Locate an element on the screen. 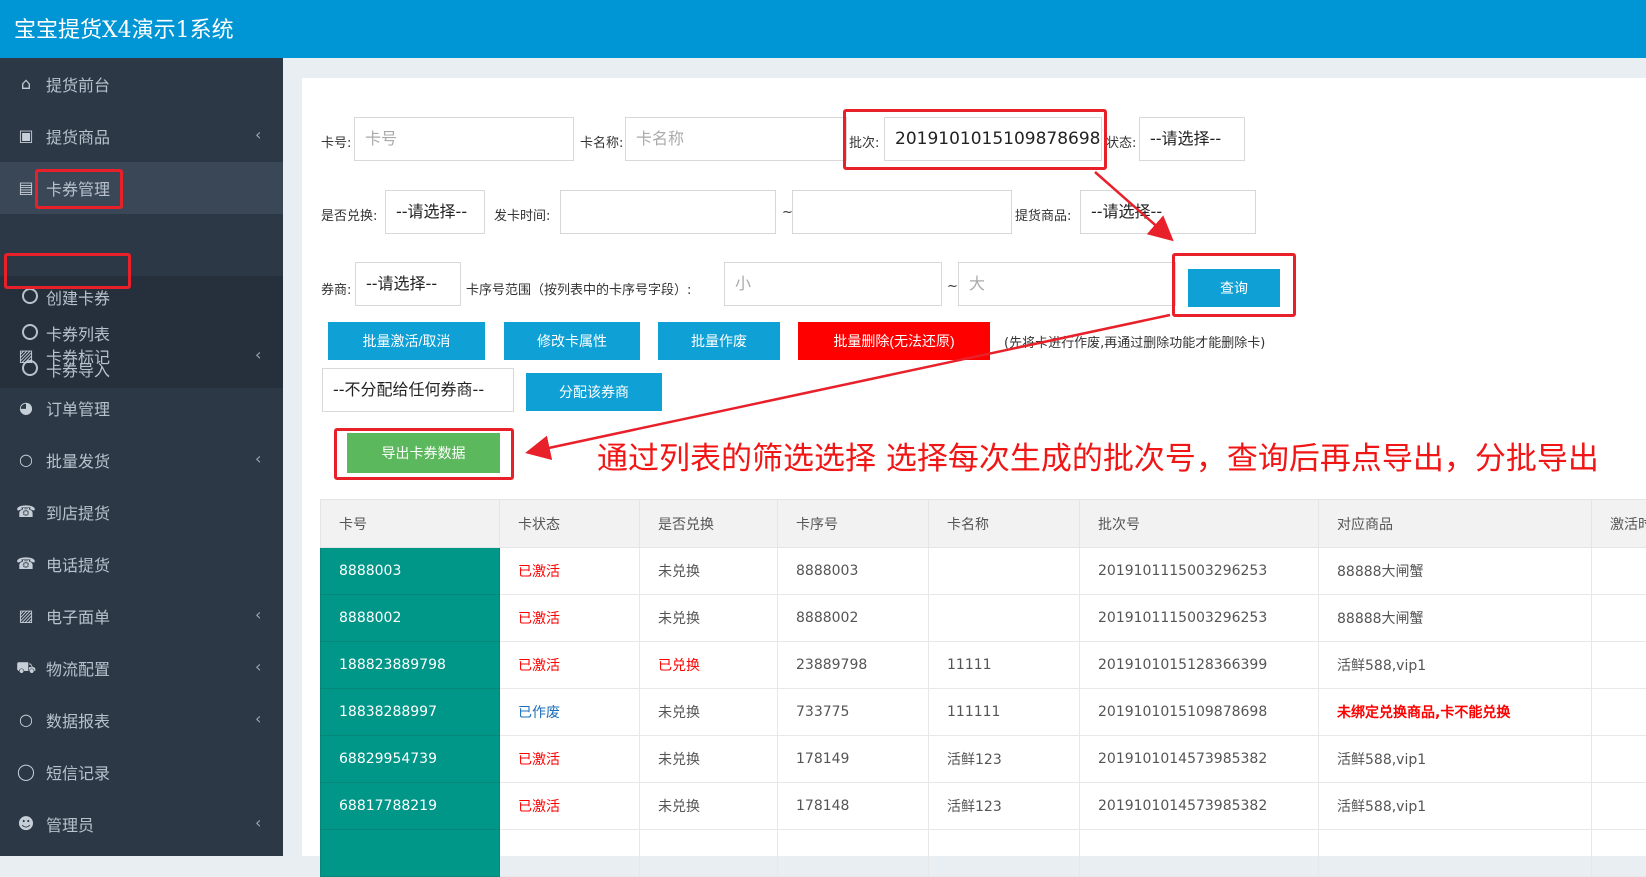 The width and height of the screenshot is (1646, 877). briefcase-icon: ▨ is located at coordinates (26, 356).